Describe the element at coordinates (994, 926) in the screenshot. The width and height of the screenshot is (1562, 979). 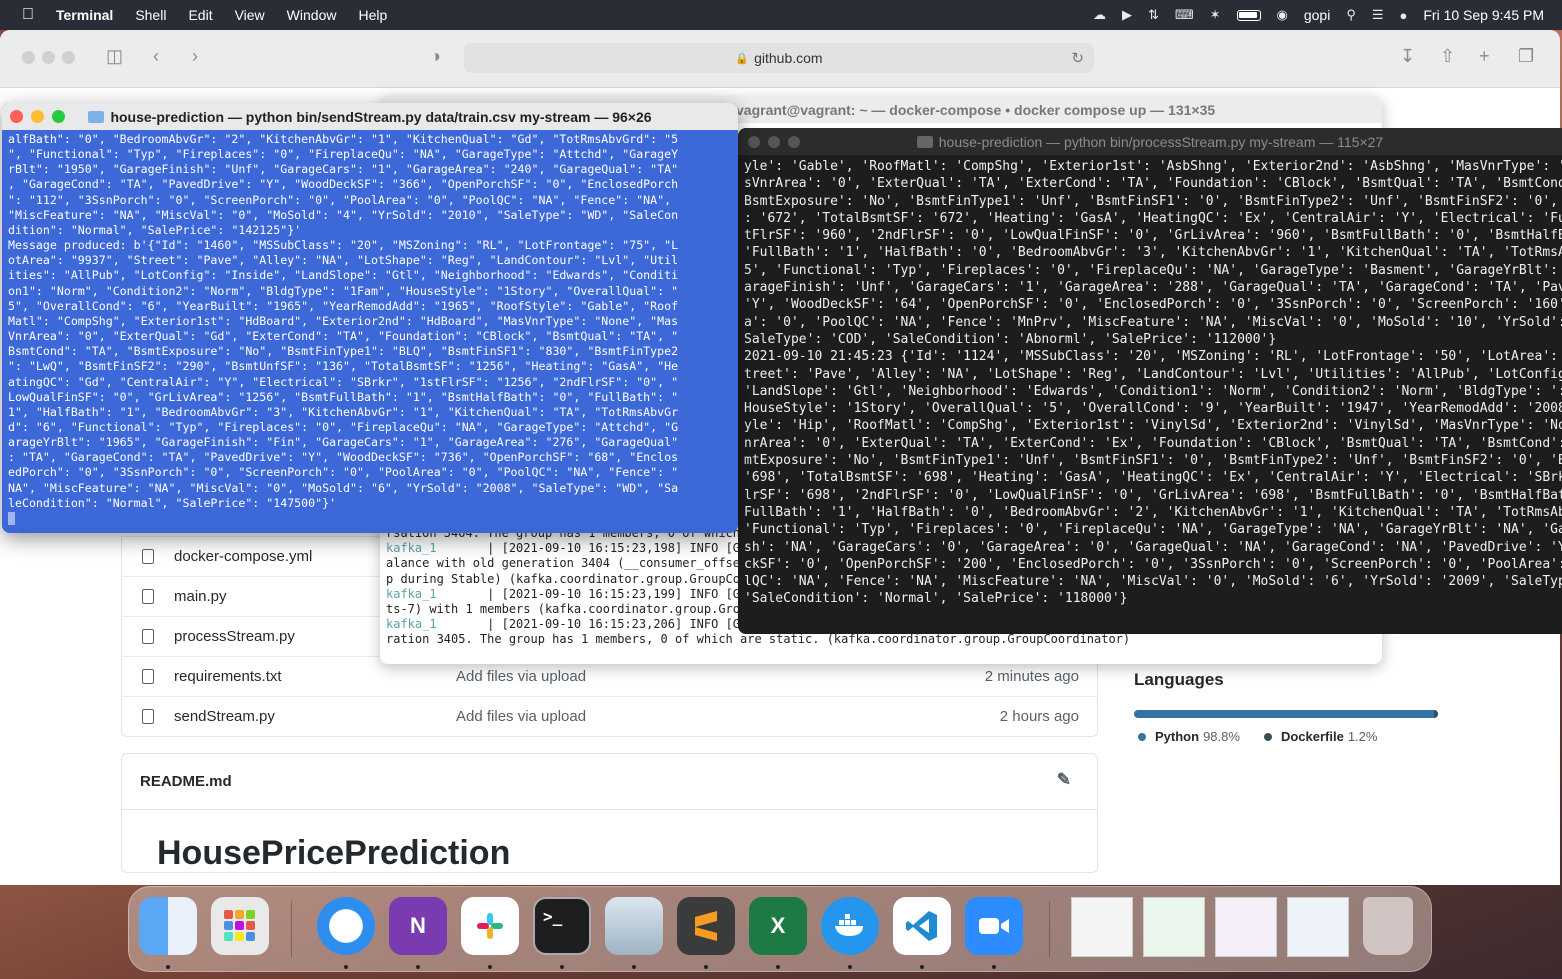
I see `zoom-icon` at that location.